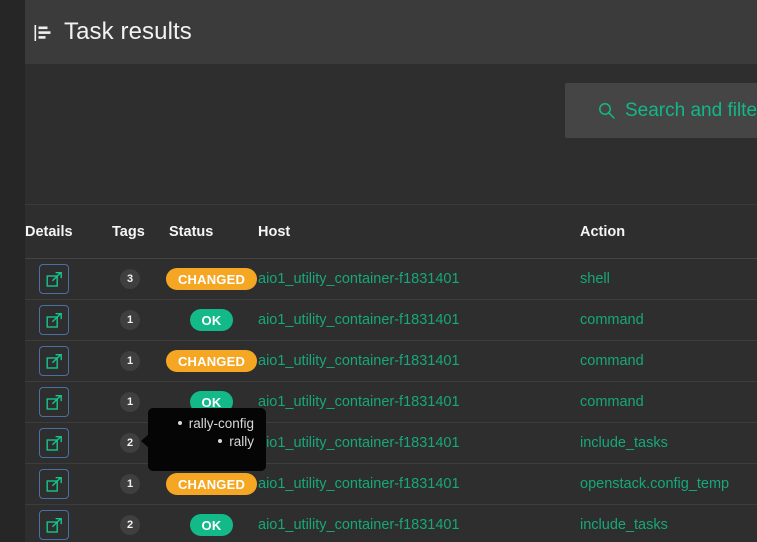 Image resolution: width=757 pixels, height=542 pixels. Describe the element at coordinates (391, 32) in the screenshot. I see `page-header: Task results` at that location.